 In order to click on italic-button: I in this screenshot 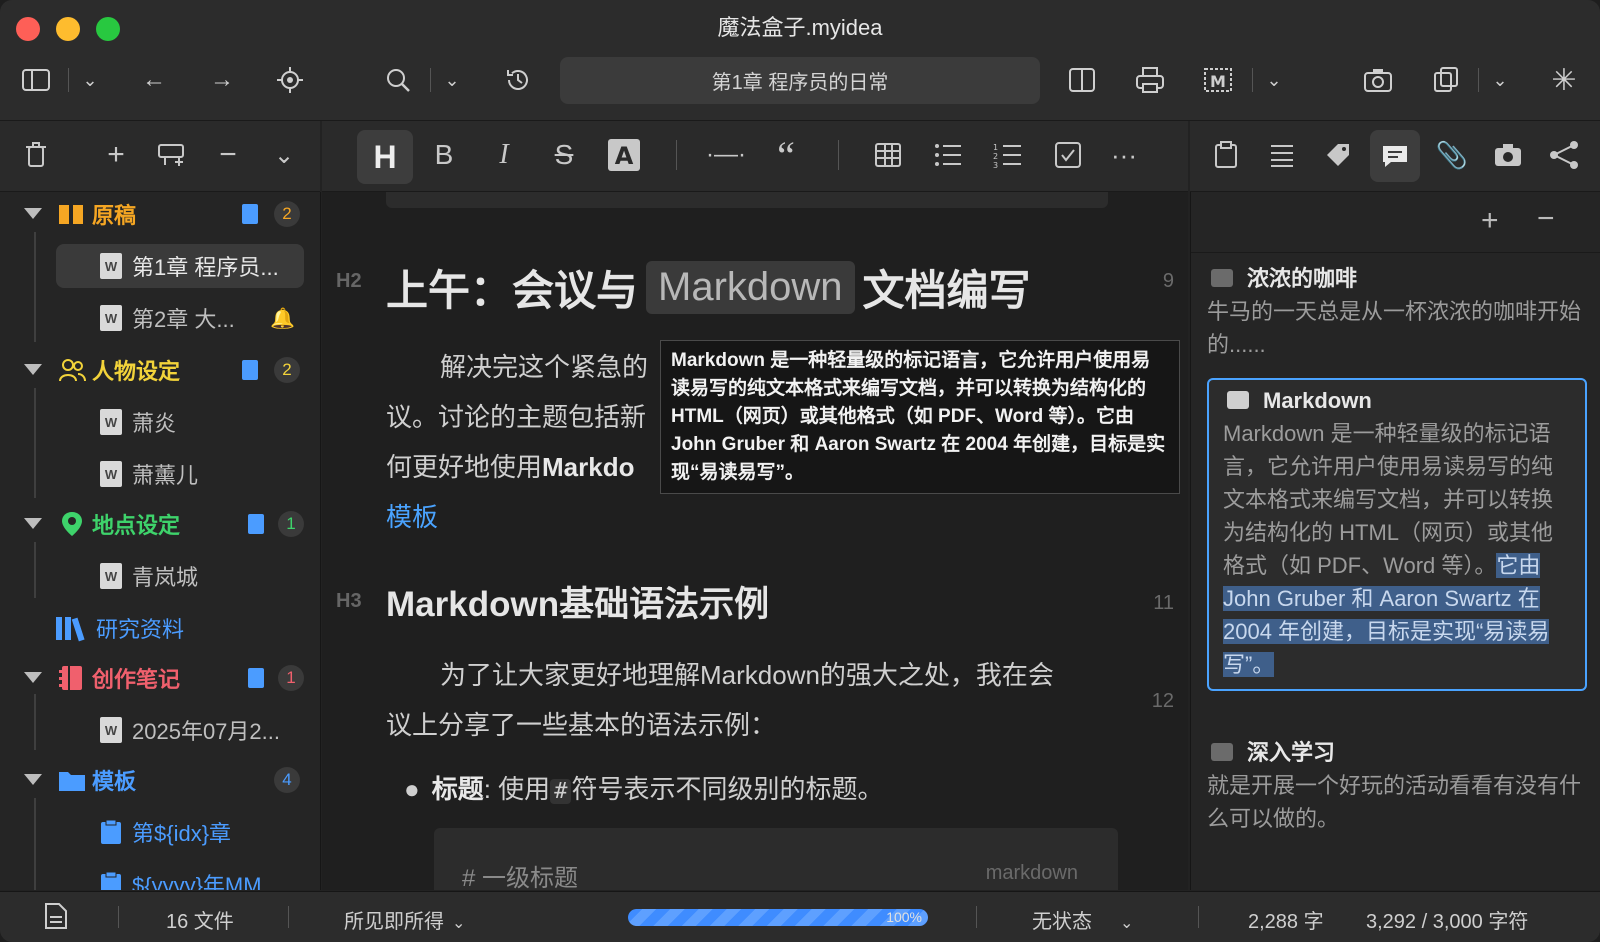, I will do `click(504, 155)`.